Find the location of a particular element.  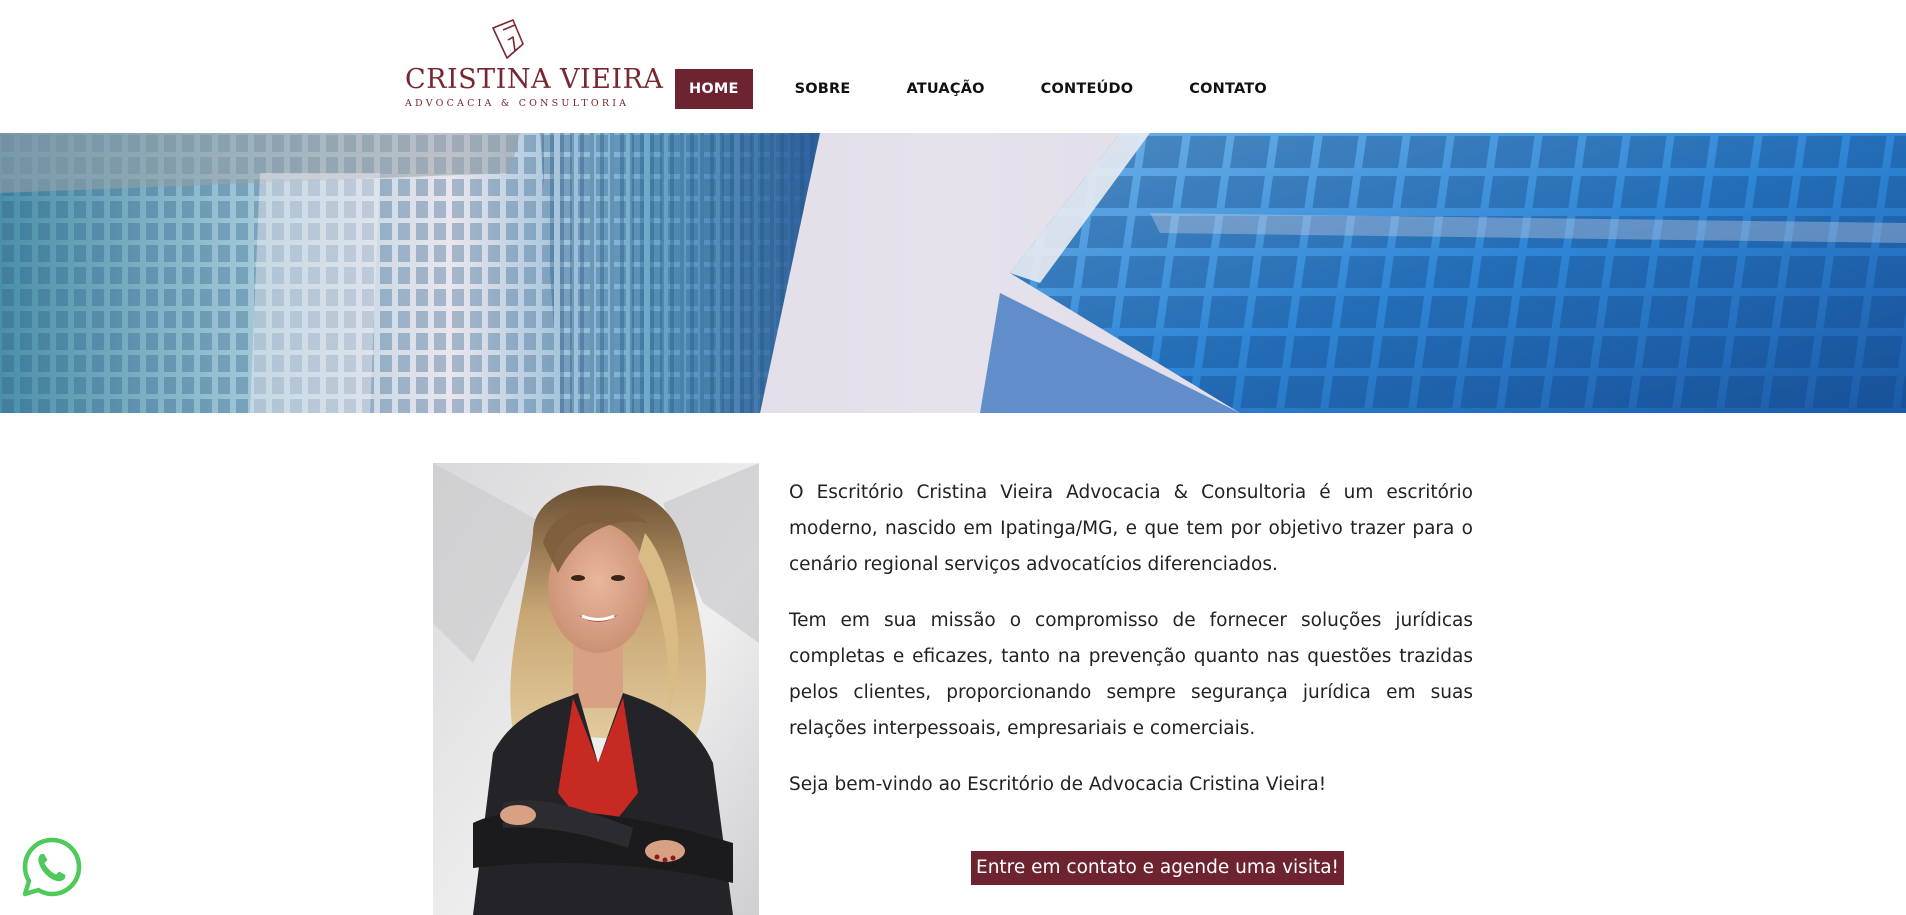

lawyer-portrait-image is located at coordinates (596, 689).